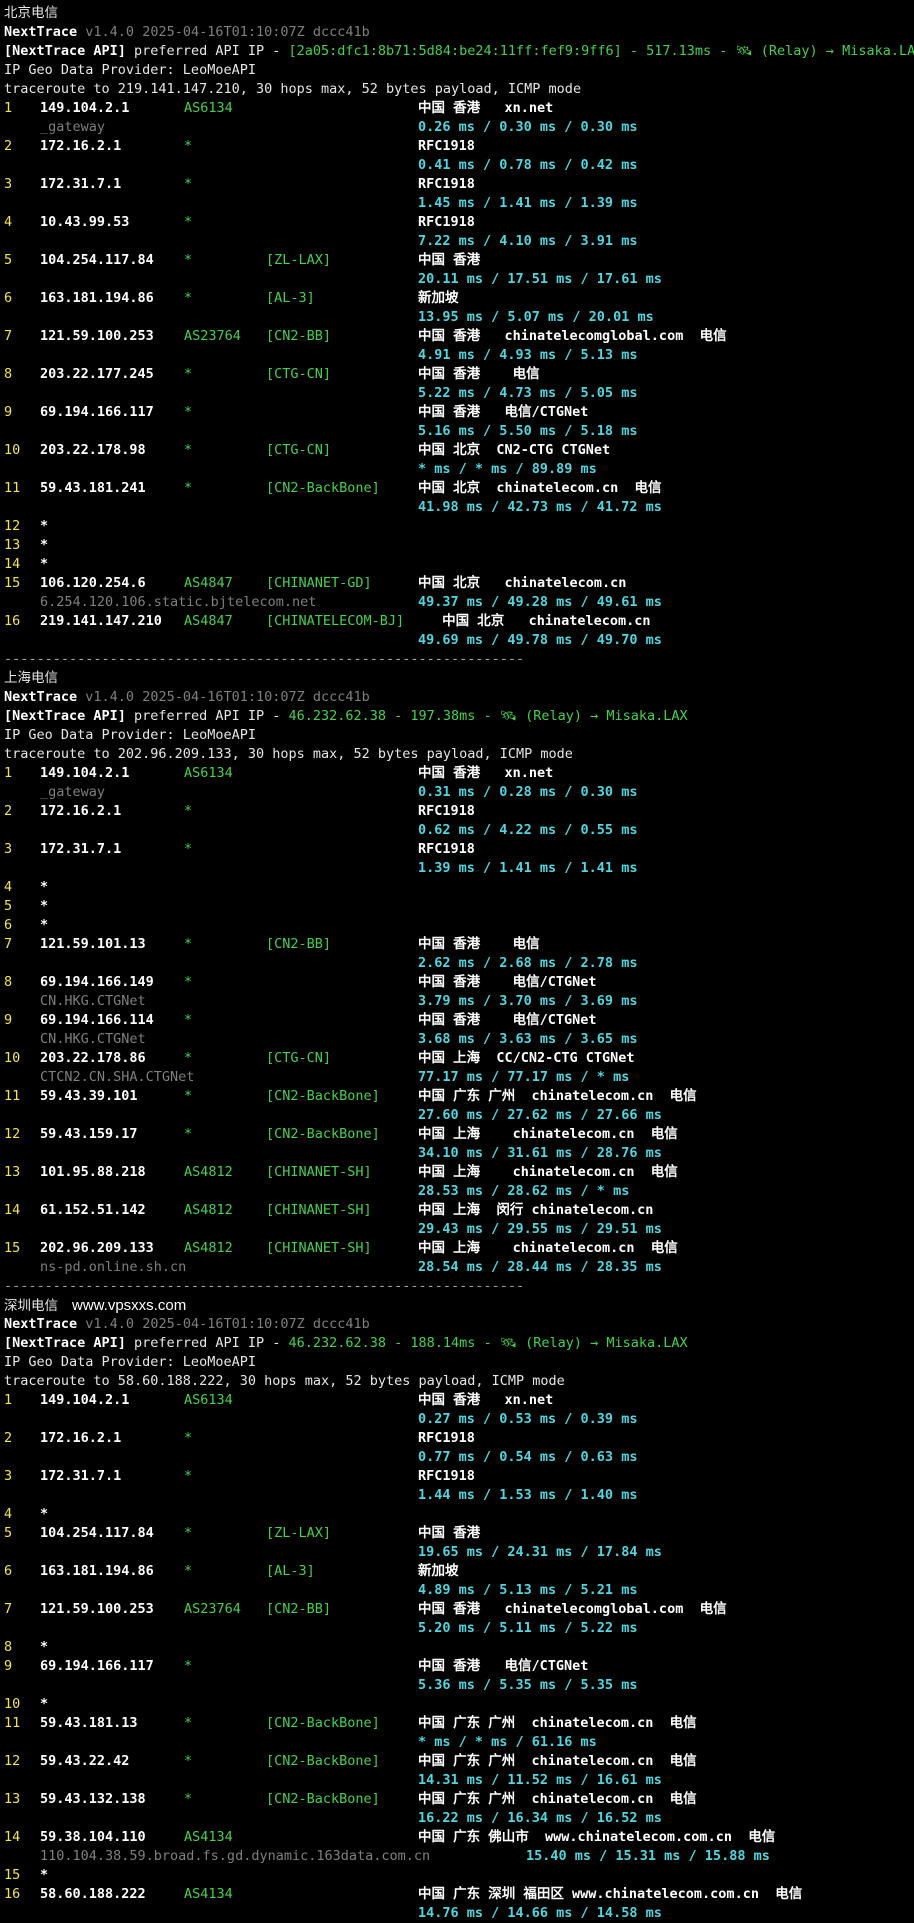 Image resolution: width=914 pixels, height=1923 pixels. Describe the element at coordinates (457, 317) in the screenshot. I see `hop-detail-row: 13.95 ms / 5.07 ms / 20.01 ms` at that location.